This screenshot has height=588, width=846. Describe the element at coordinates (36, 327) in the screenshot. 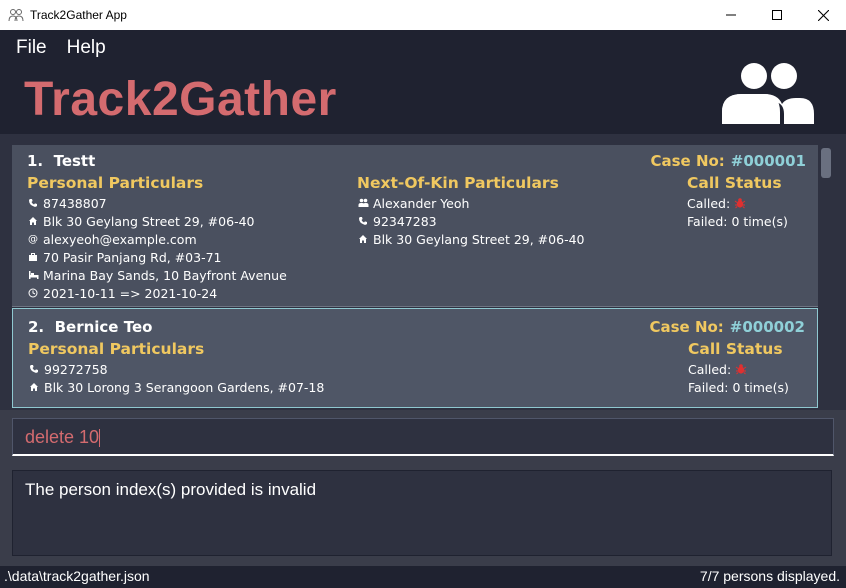

I see `person-index: 2.` at that location.